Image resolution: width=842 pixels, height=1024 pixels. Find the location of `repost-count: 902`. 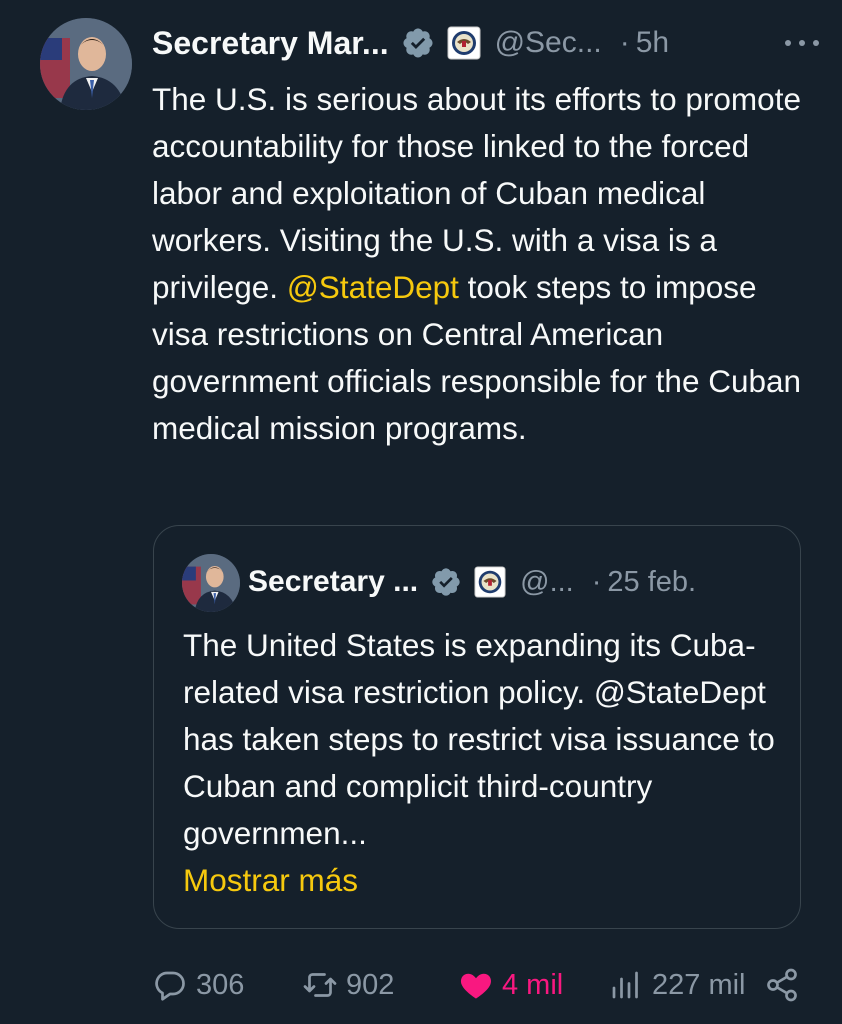

repost-count: 902 is located at coordinates (370, 984).